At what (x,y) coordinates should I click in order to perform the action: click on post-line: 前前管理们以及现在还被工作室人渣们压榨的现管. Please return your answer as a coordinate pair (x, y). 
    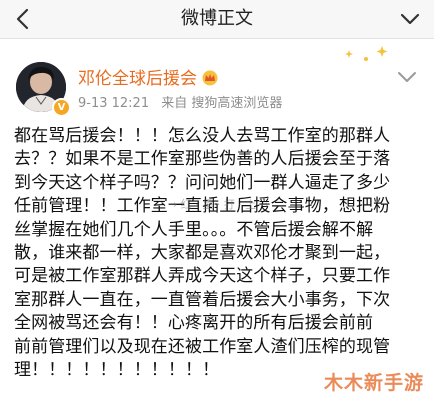
    Looking at the image, I should click on (202, 346).